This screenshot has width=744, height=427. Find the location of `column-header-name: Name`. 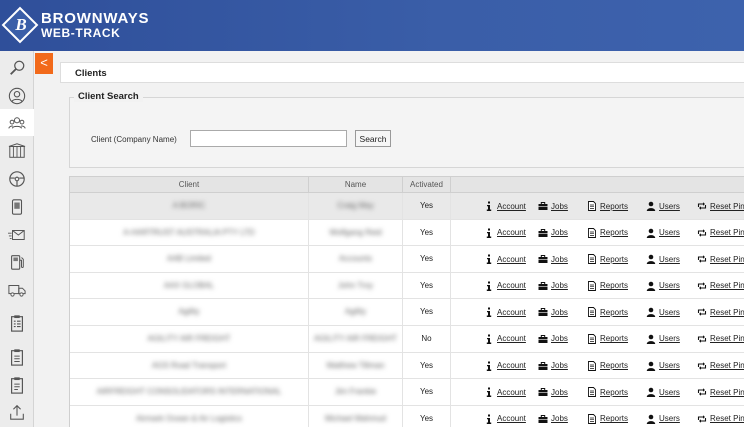

column-header-name: Name is located at coordinates (356, 185).